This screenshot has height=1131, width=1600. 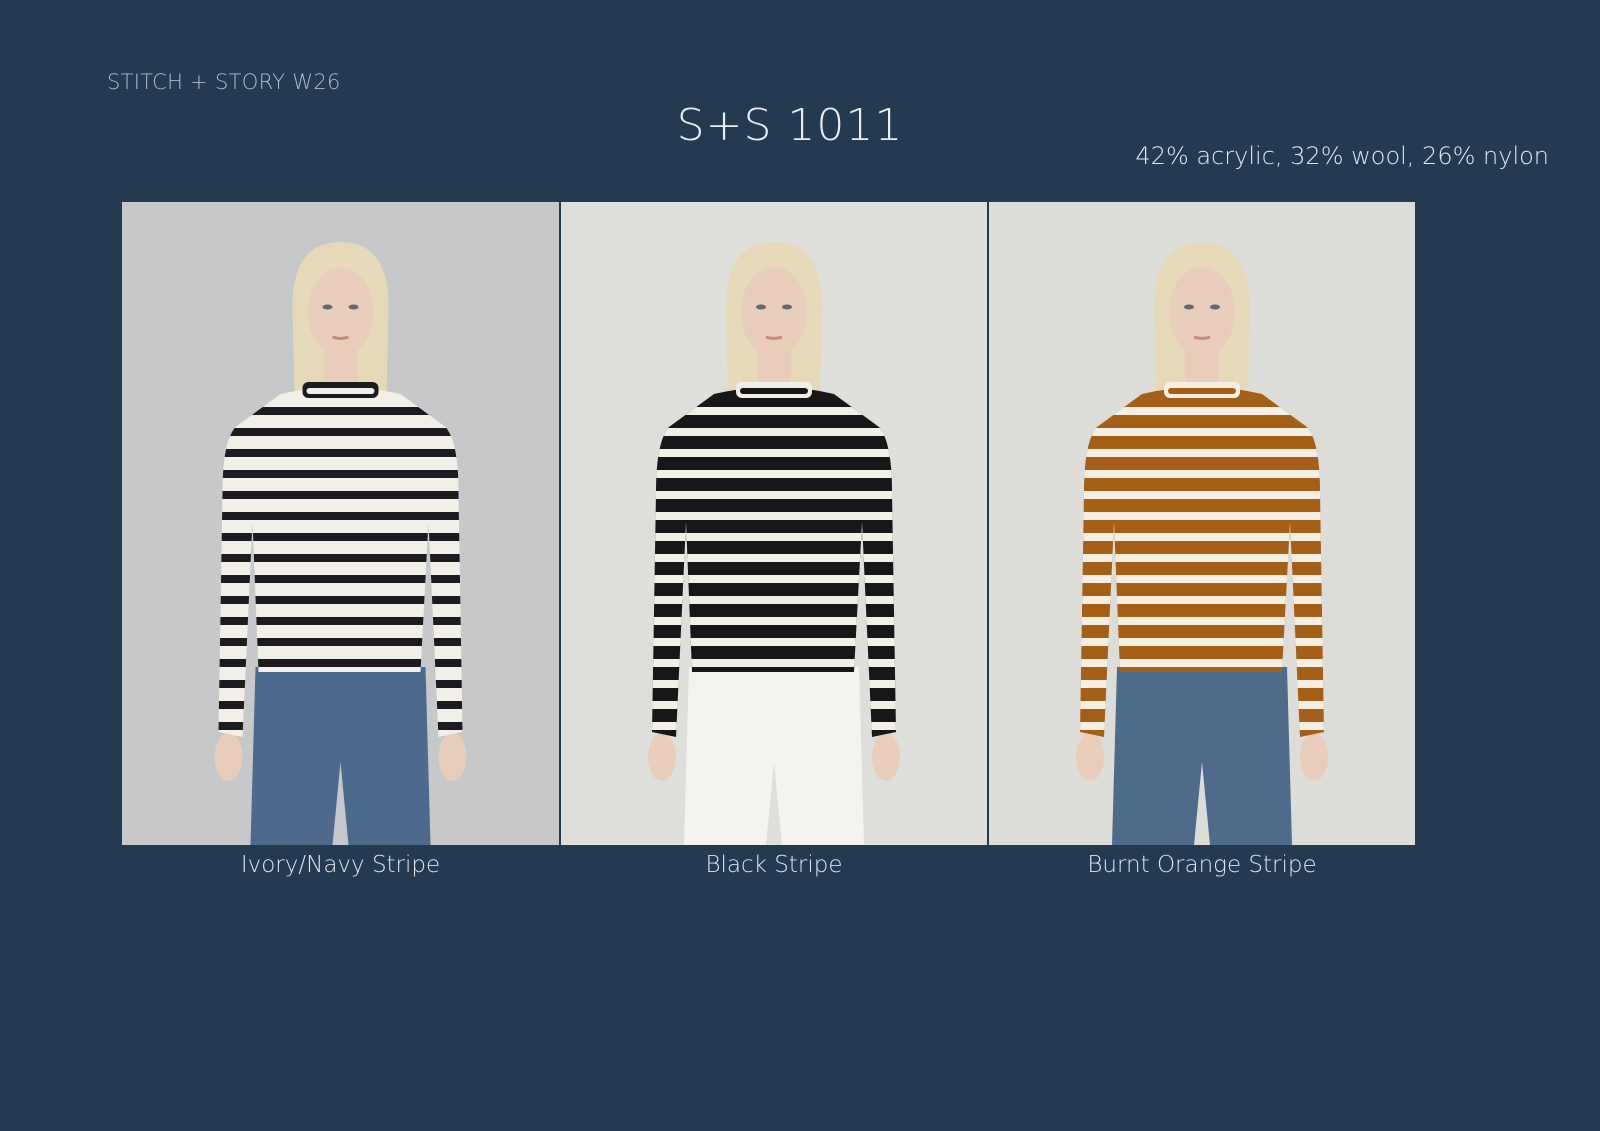 I want to click on colorway-caption: Ivory/Navy Stripe, so click(x=340, y=865).